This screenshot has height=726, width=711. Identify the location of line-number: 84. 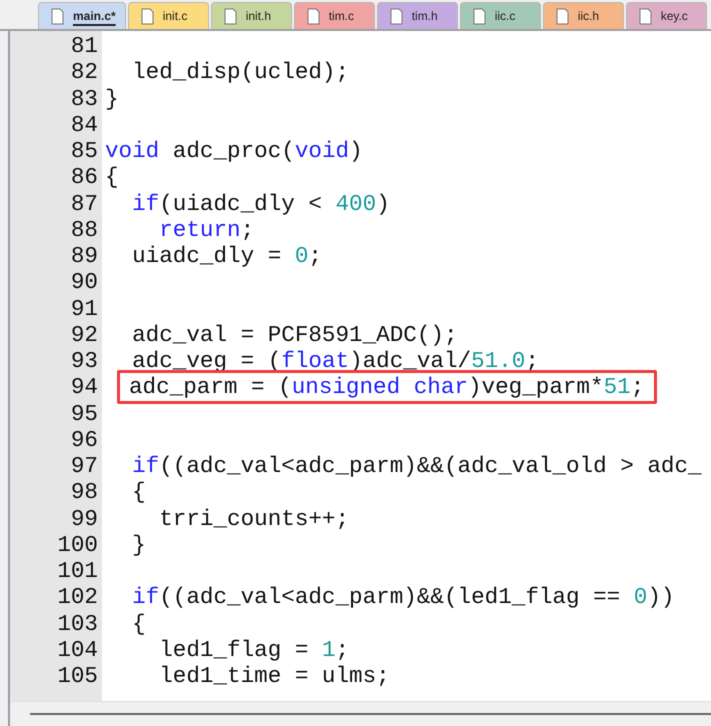
(84, 125).